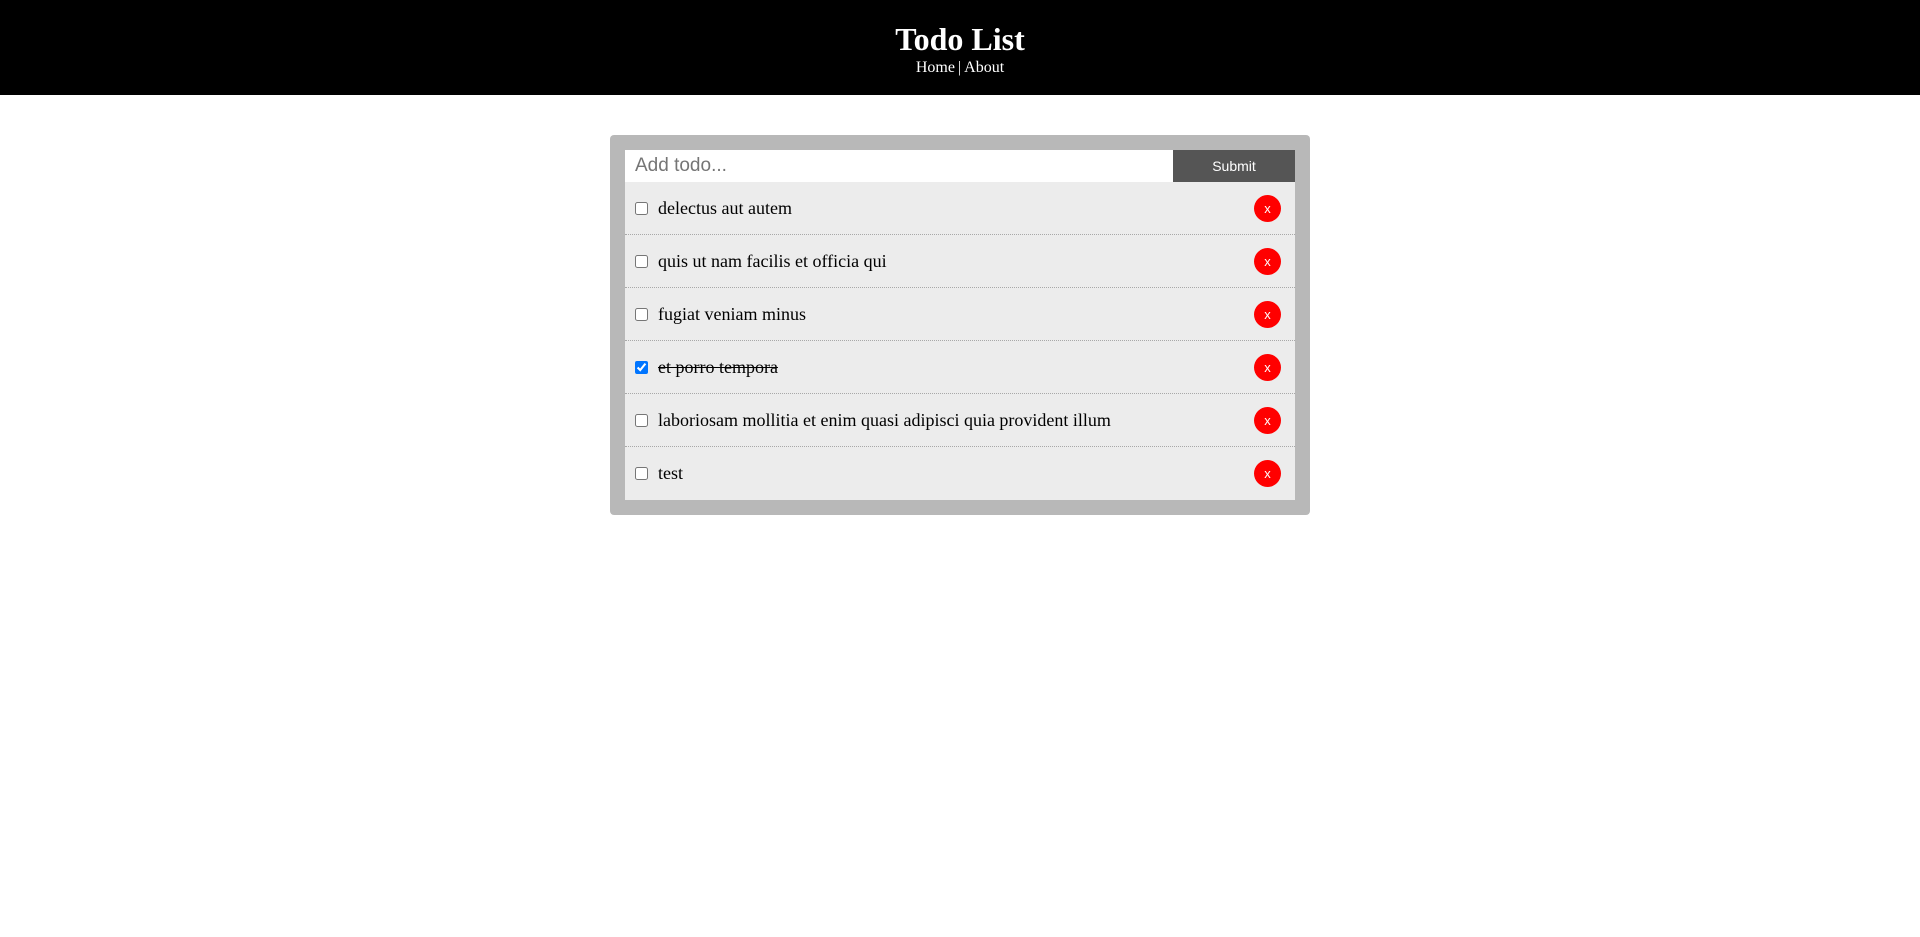 The image size is (1920, 937). I want to click on header-nav: Home | About, so click(960, 68).